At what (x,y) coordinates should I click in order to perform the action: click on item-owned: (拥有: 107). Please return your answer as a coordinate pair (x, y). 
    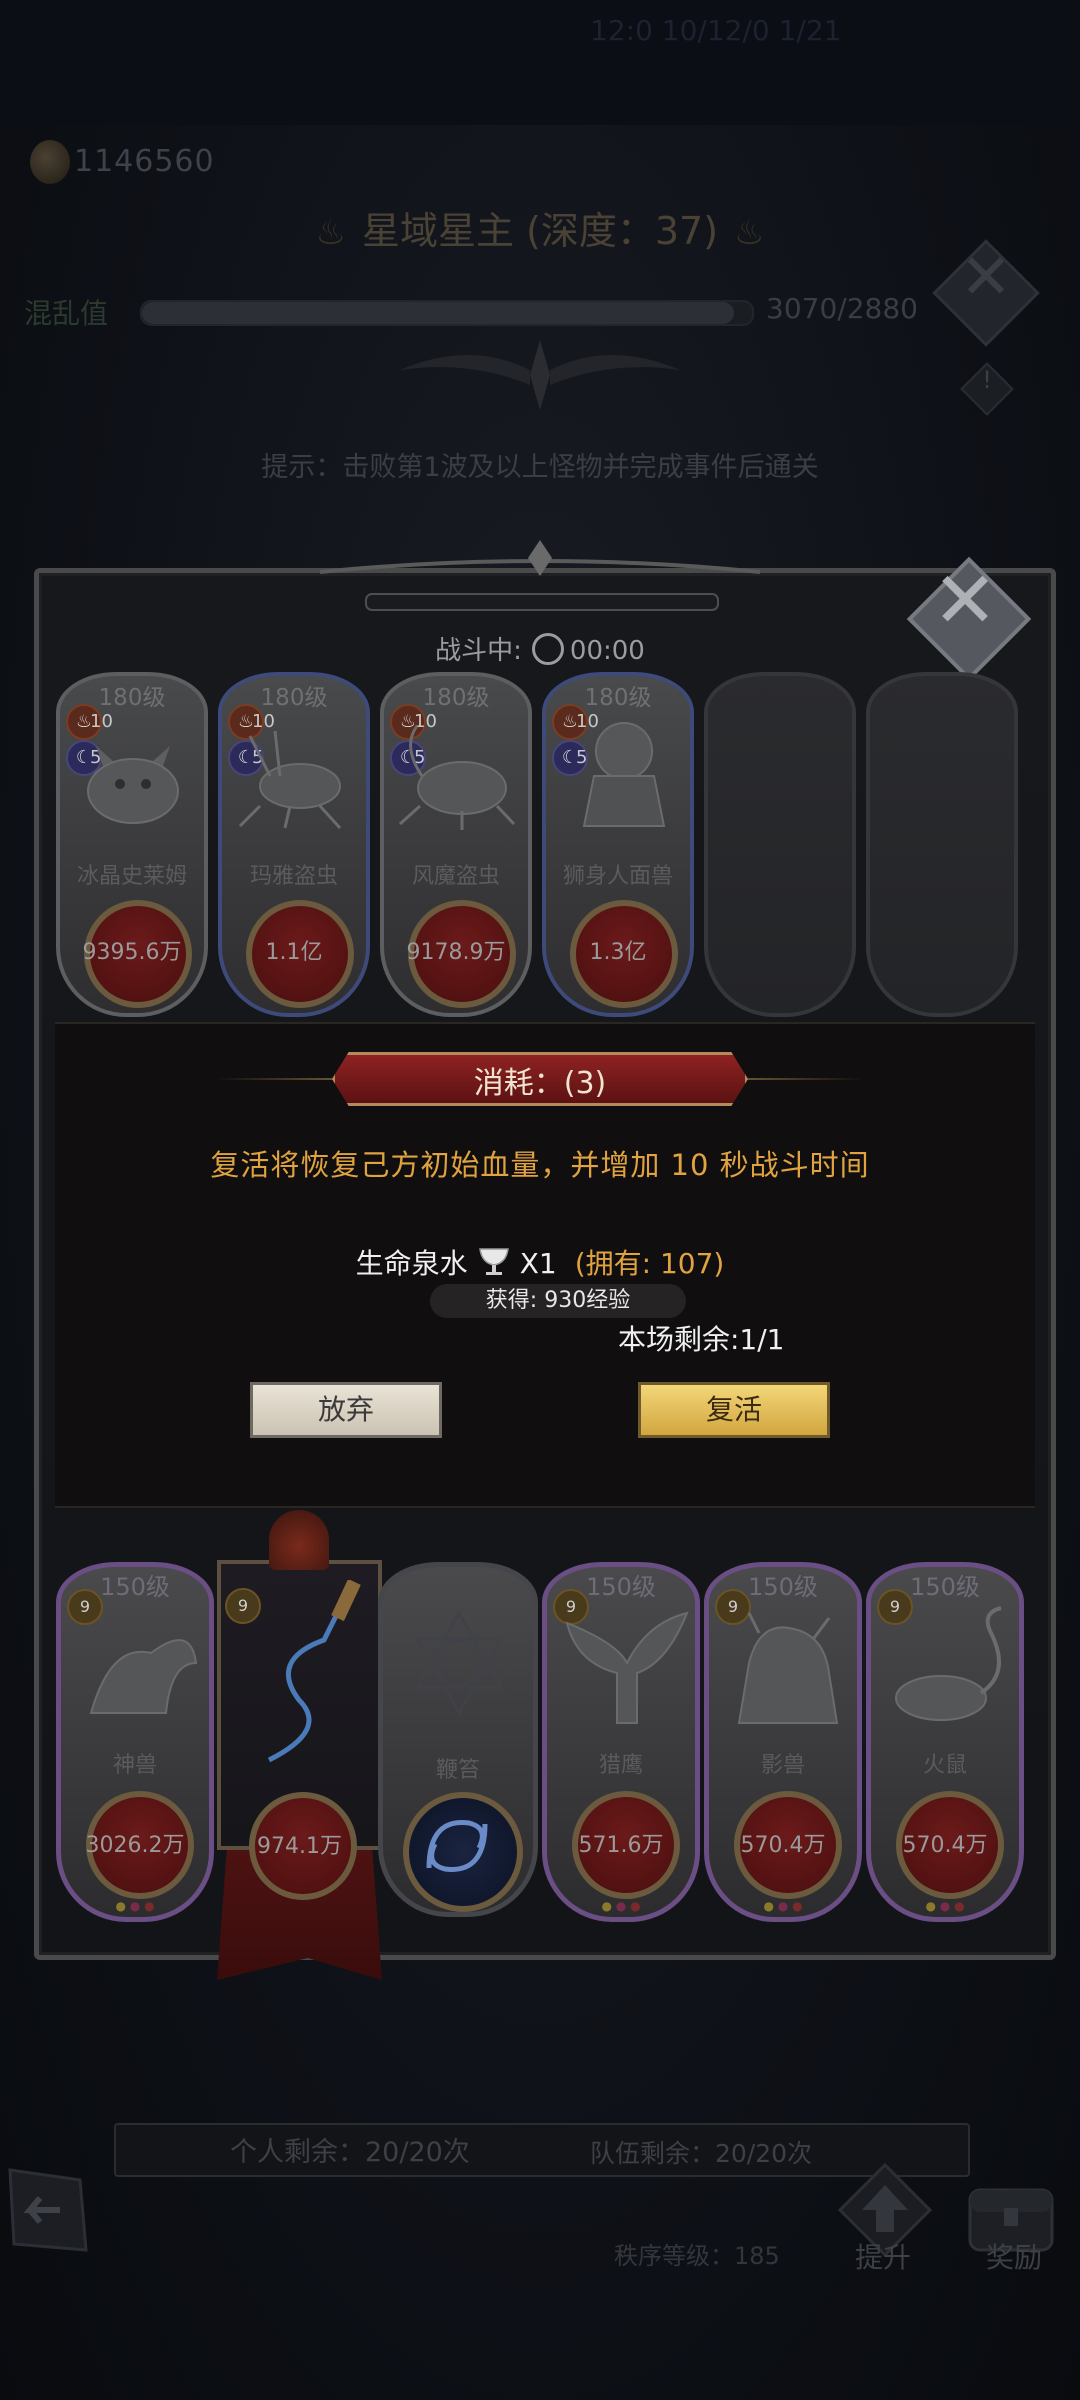
    Looking at the image, I should click on (649, 1263).